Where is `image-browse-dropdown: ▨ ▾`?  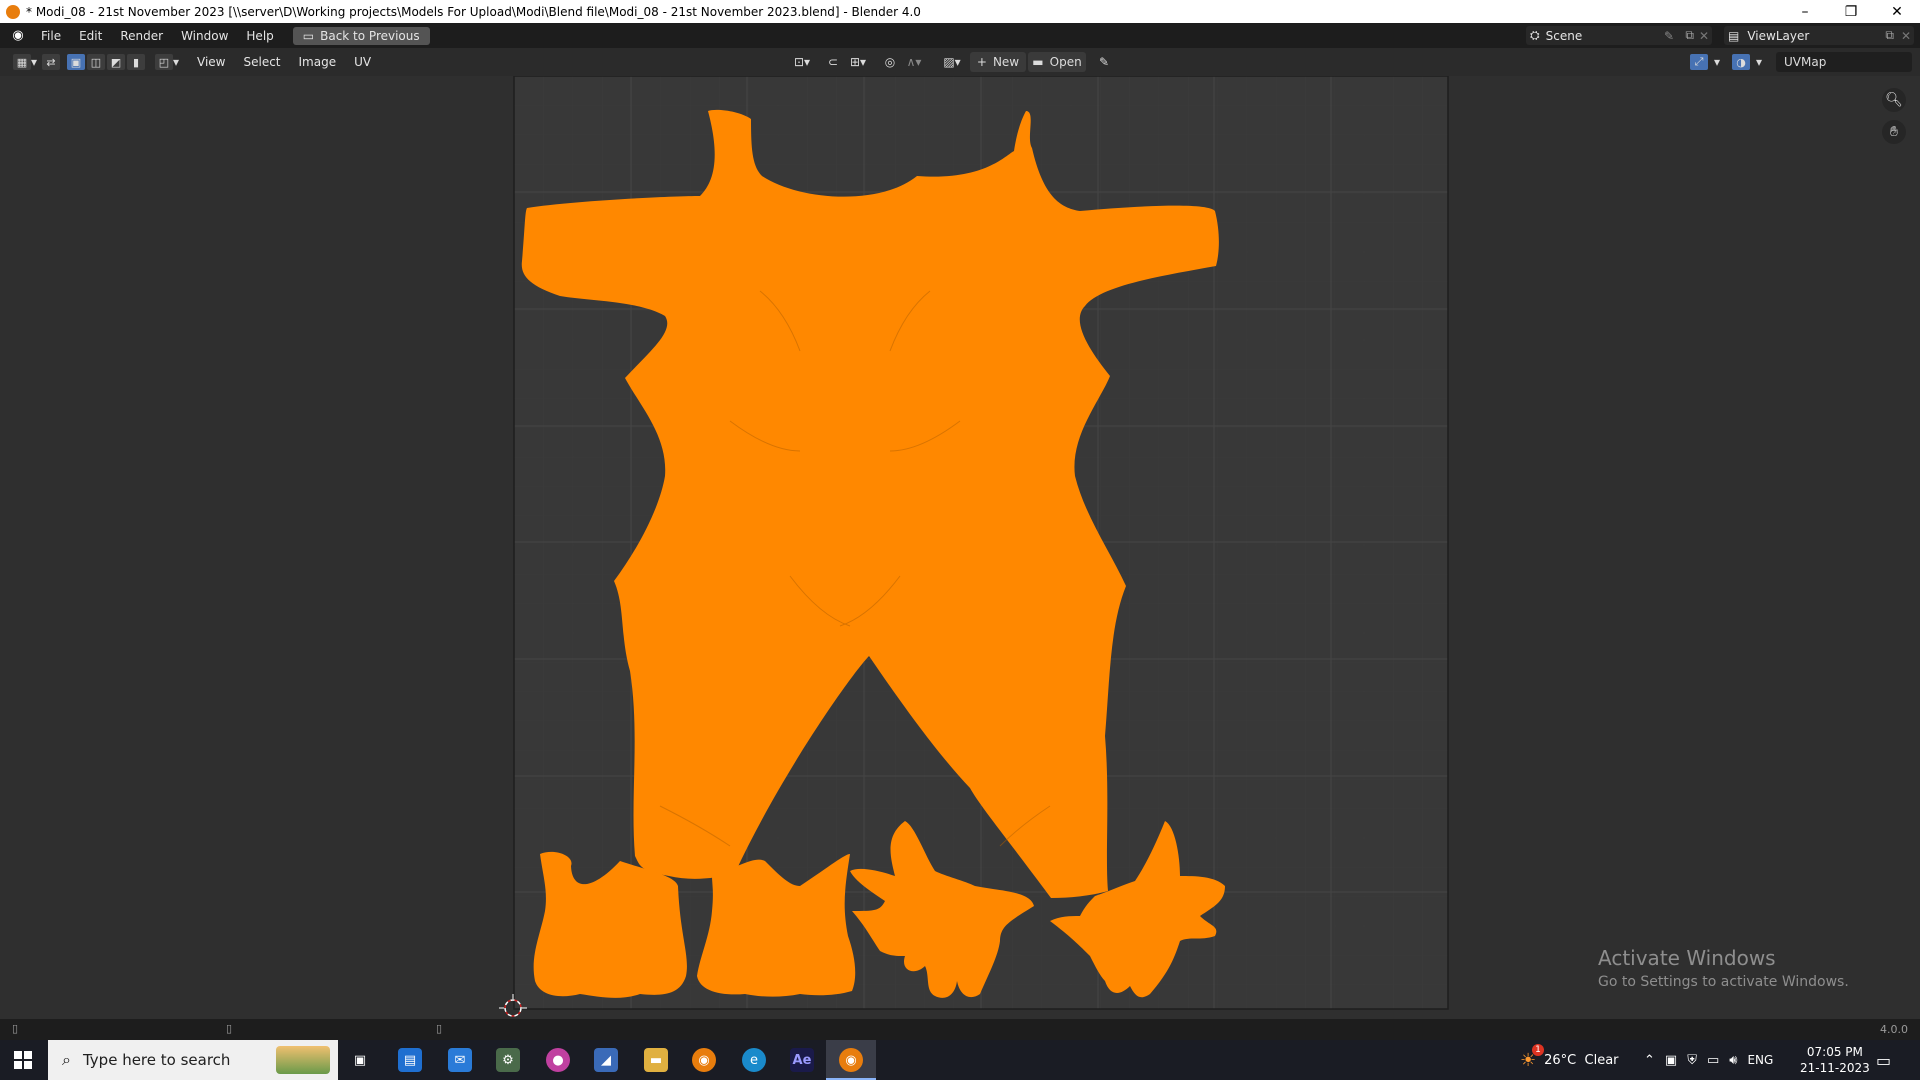 image-browse-dropdown: ▨ ▾ is located at coordinates (952, 62).